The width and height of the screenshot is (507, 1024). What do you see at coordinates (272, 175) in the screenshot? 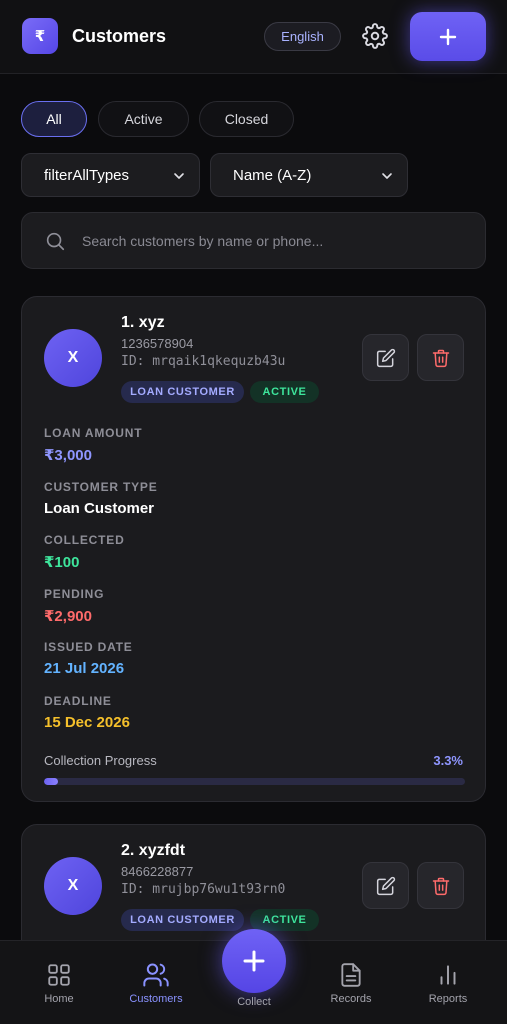
I see `sort-value: Name (A-Z)` at bounding box center [272, 175].